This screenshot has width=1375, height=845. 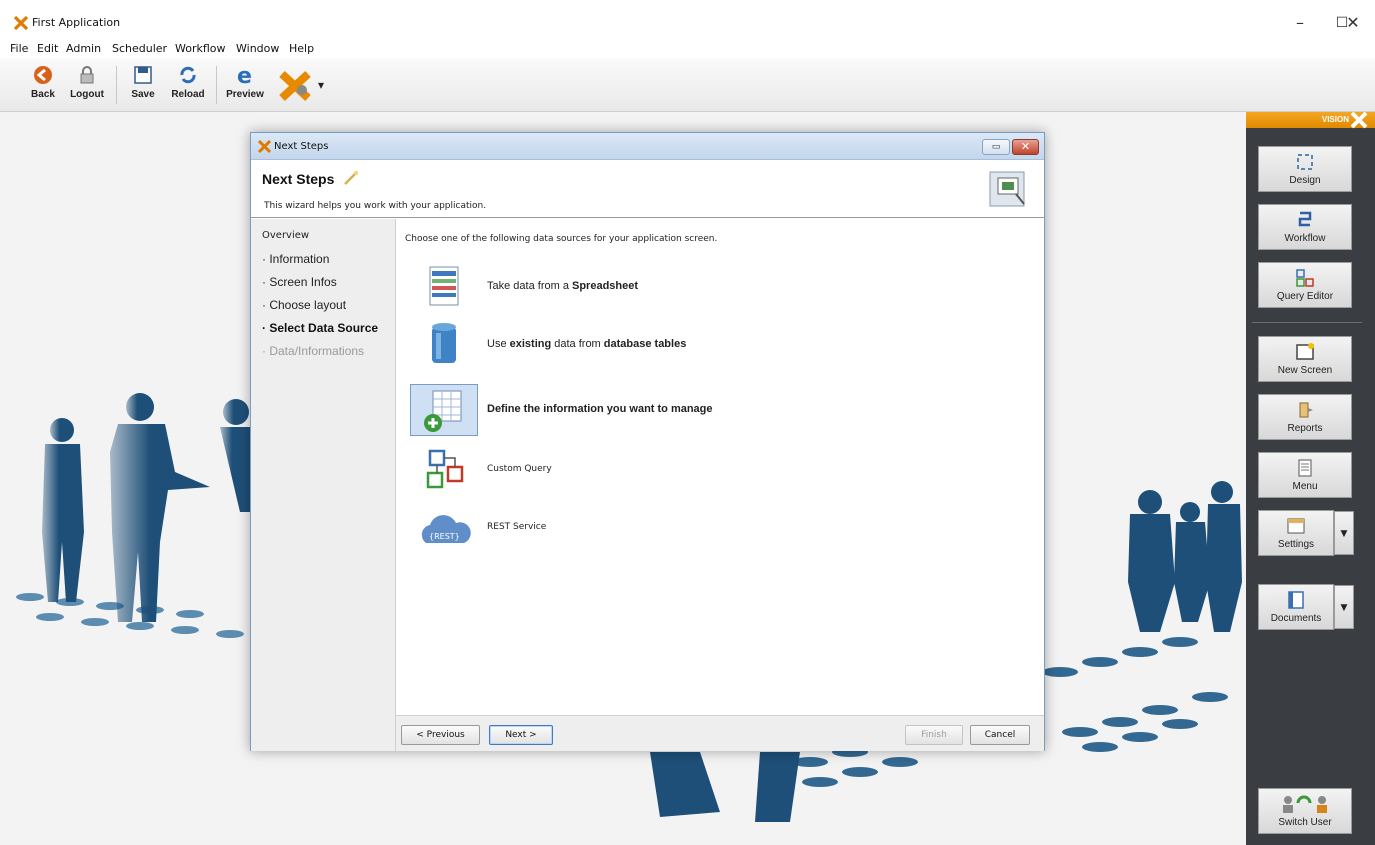 What do you see at coordinates (1305, 428) in the screenshot?
I see `reports-label: Reports` at bounding box center [1305, 428].